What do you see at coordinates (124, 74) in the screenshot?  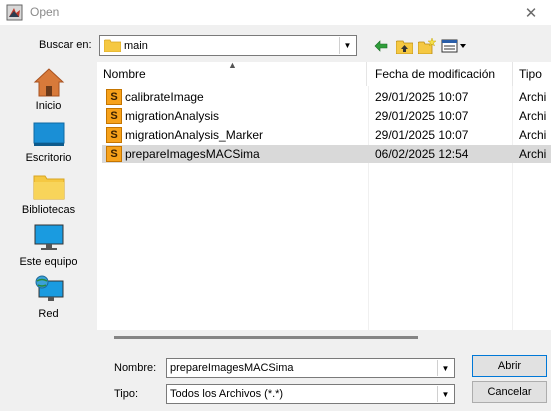 I see `column-name-label: Nombre` at bounding box center [124, 74].